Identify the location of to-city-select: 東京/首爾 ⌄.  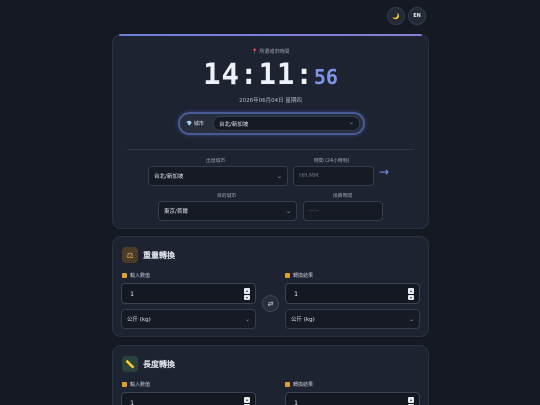
(227, 211).